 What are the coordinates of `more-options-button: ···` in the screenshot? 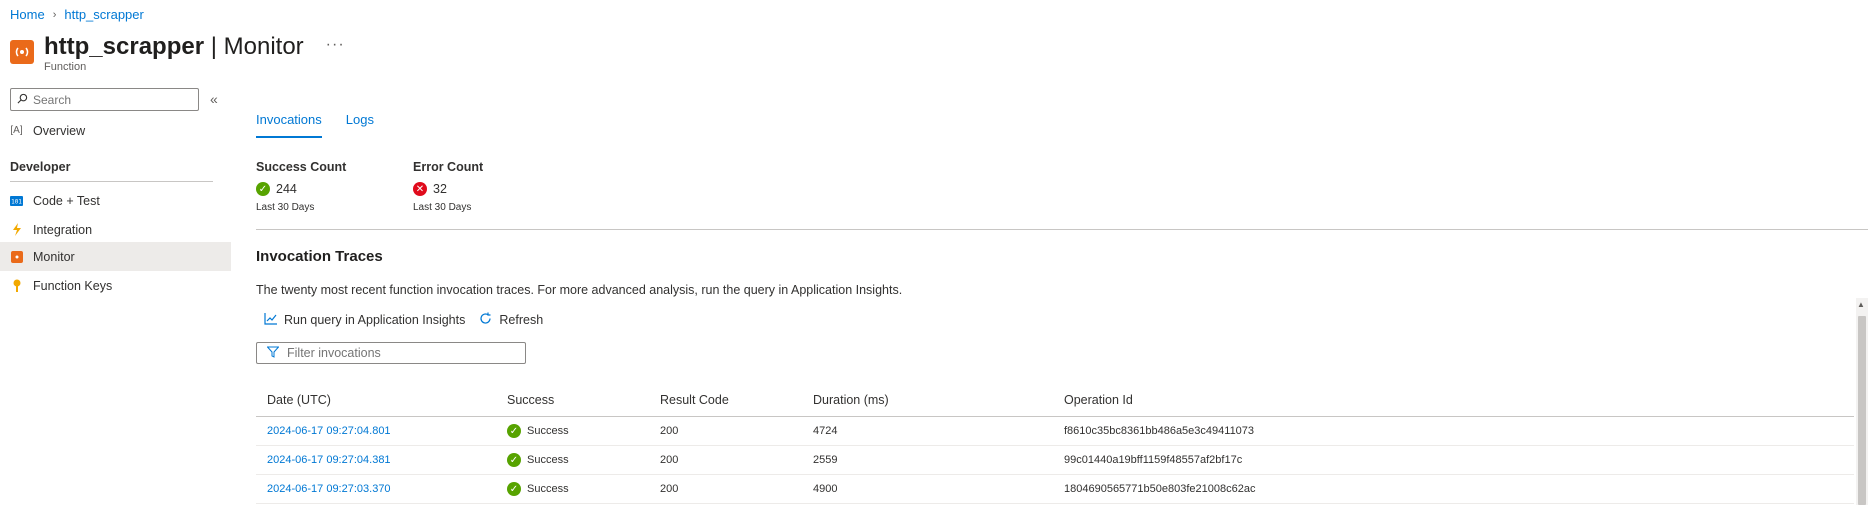 It's located at (335, 45).